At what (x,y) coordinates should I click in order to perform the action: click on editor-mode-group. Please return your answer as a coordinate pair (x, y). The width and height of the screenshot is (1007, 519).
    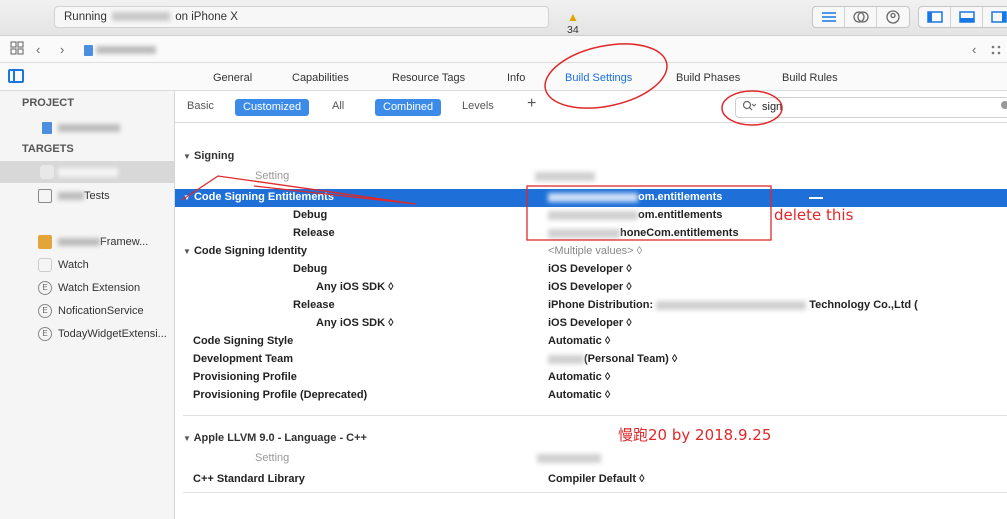
    Looking at the image, I should click on (861, 17).